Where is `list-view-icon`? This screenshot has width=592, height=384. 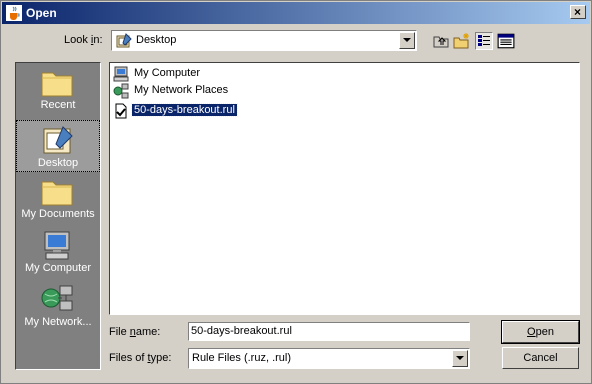 list-view-icon is located at coordinates (484, 41).